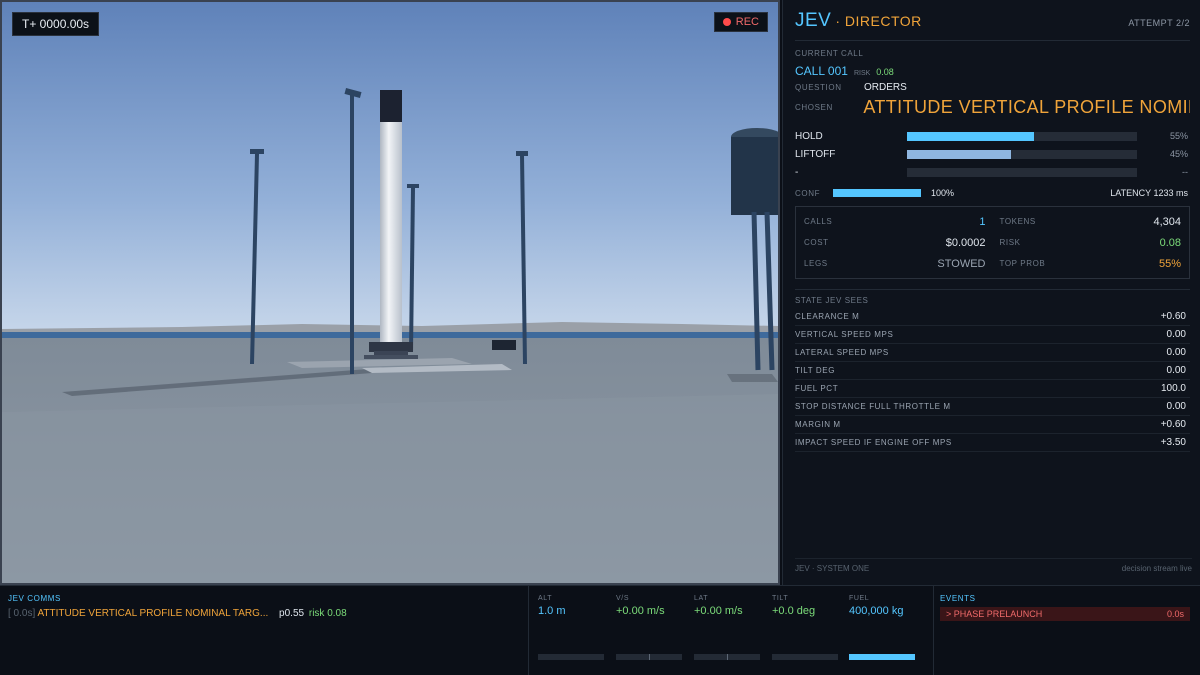  What do you see at coordinates (992, 425) in the screenshot?
I see `state-row: MARGIN M +0.60` at bounding box center [992, 425].